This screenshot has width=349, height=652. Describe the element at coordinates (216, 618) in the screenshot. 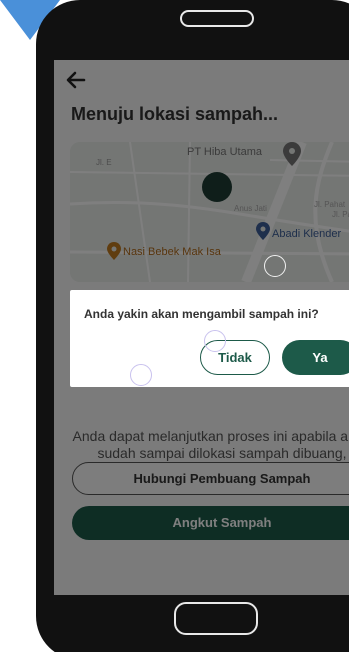

I see `home-button` at that location.